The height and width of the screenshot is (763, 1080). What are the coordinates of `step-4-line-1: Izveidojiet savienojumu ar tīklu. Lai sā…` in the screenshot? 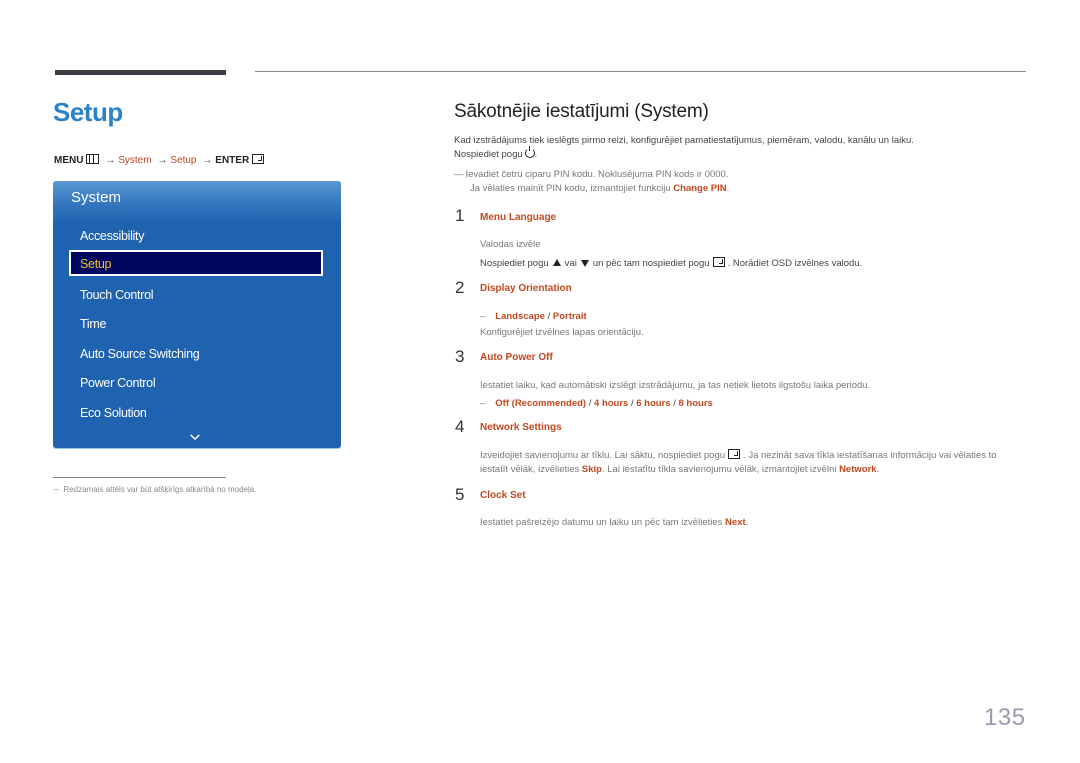 It's located at (738, 456).